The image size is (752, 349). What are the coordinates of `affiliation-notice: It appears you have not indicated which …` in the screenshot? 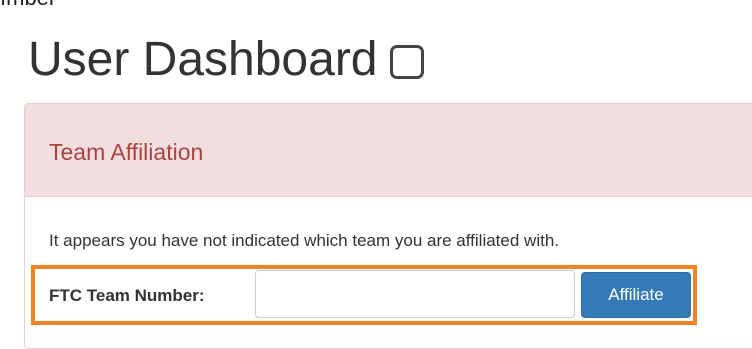 It's located at (304, 240).